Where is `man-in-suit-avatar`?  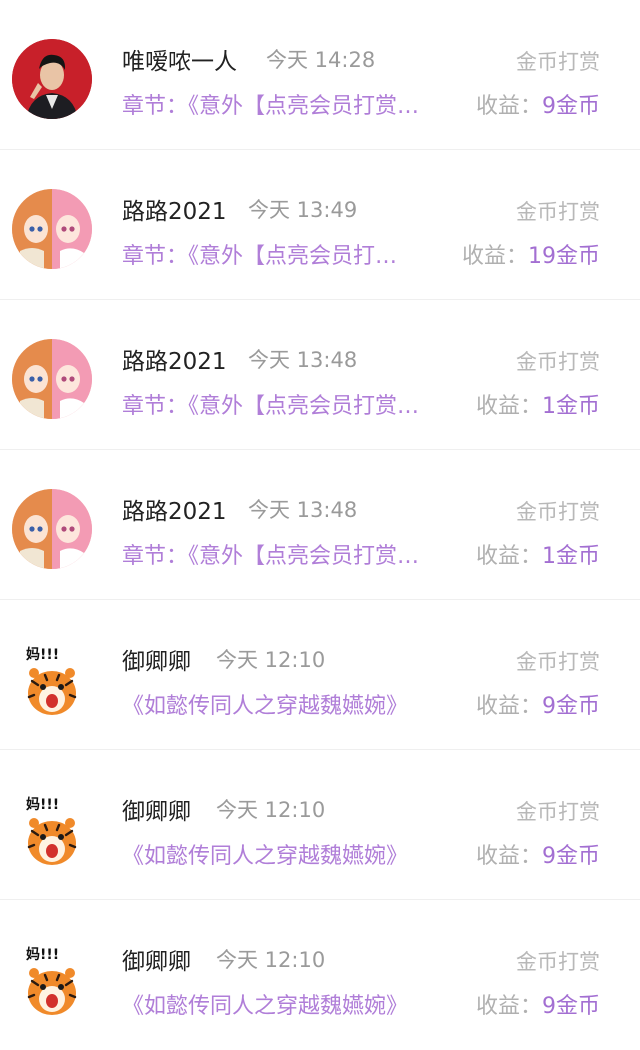 man-in-suit-avatar is located at coordinates (52, 79).